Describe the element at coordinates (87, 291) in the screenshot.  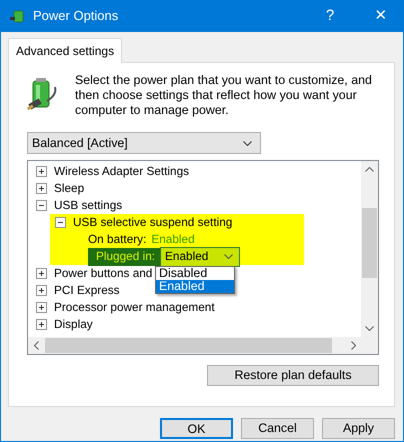
I see `tree-item: PCI Express` at that location.